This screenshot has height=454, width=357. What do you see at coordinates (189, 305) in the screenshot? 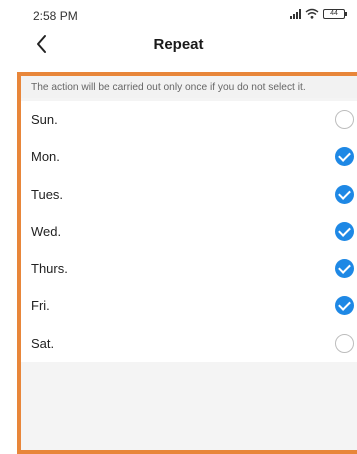
I see `day-row-fri: Fri.` at bounding box center [189, 305].